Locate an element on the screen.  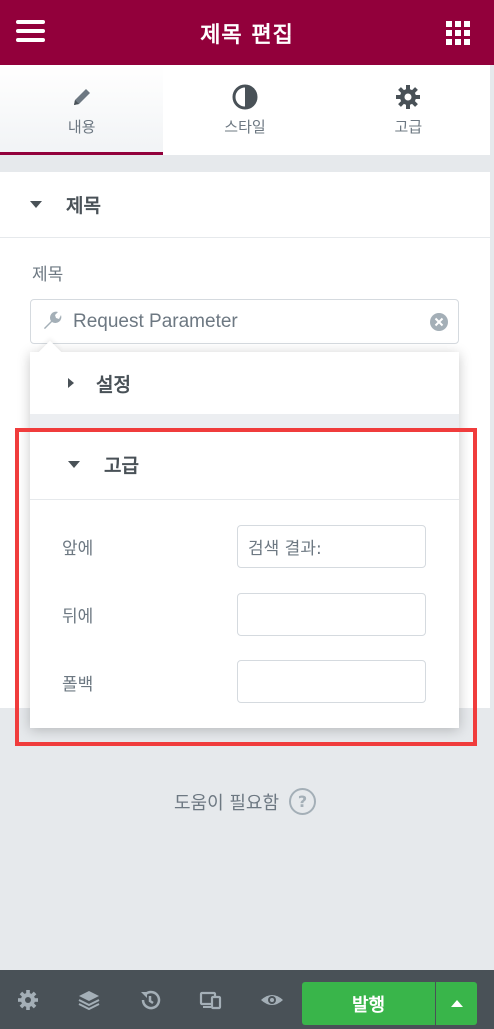
panel-tabs: 내용 스타일 고급 is located at coordinates (245, 110).